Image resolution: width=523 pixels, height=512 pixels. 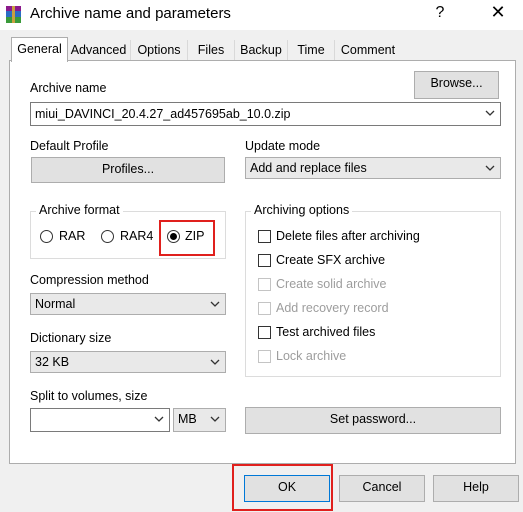 I want to click on tab-advanced: Advanced, so click(x=99, y=50).